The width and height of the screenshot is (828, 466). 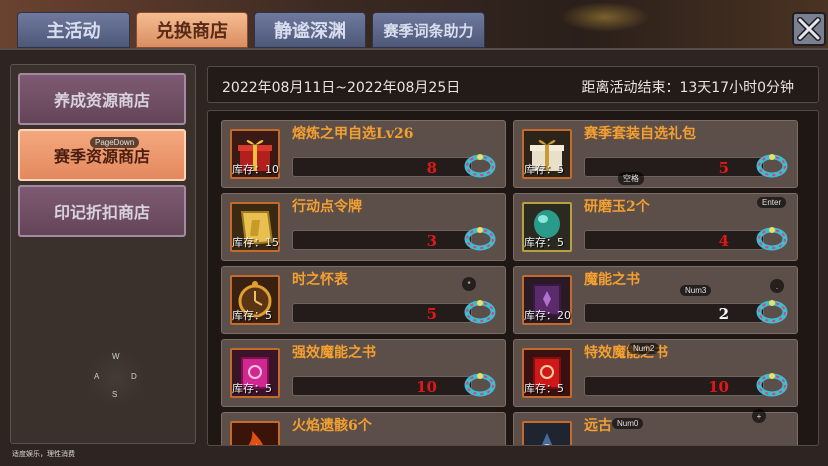 What do you see at coordinates (363, 373) in the screenshot?
I see `shop-item-strong-magic-book: 库存：5 强效魔能之书 10` at bounding box center [363, 373].